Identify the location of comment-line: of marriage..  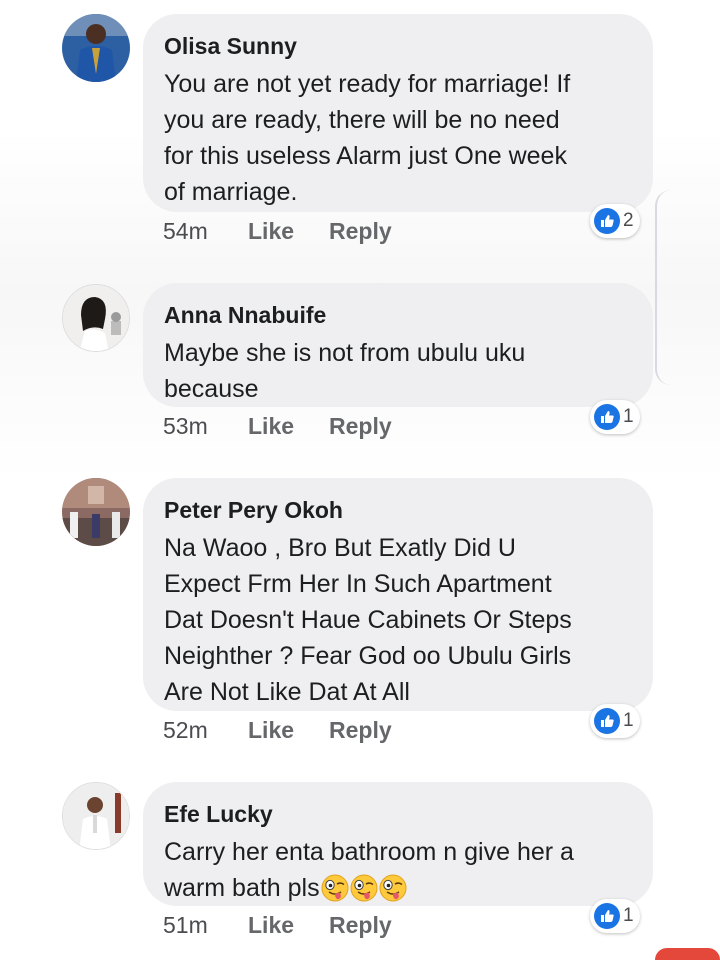
(231, 192).